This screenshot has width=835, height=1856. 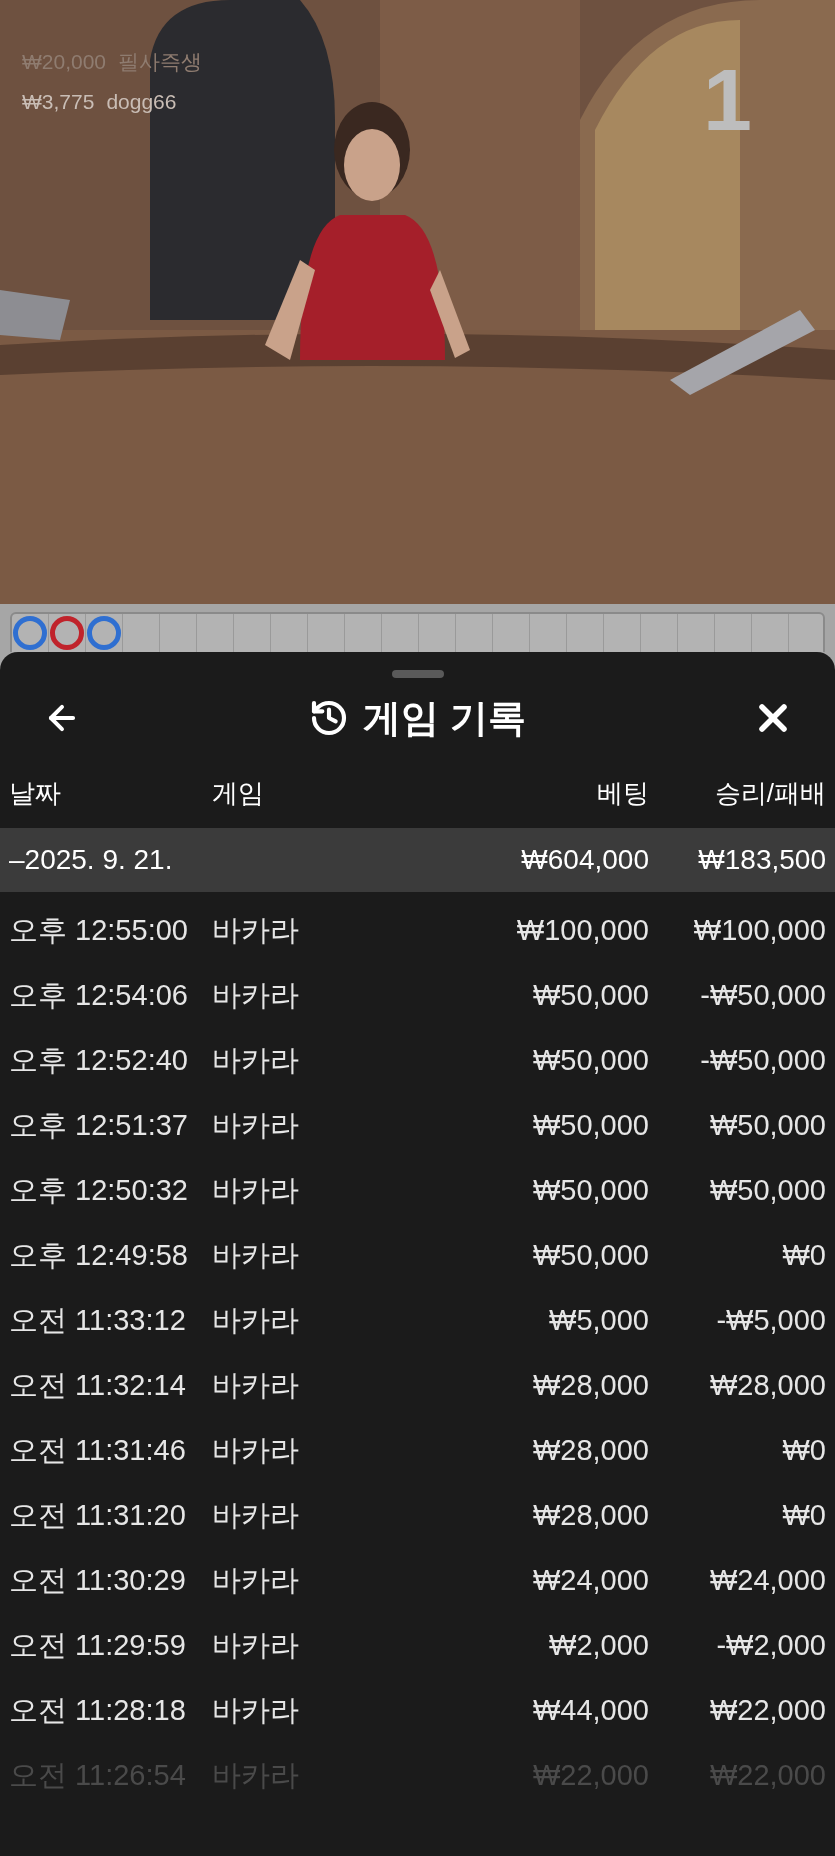 What do you see at coordinates (623, 793) in the screenshot?
I see `column-header: 베팅` at bounding box center [623, 793].